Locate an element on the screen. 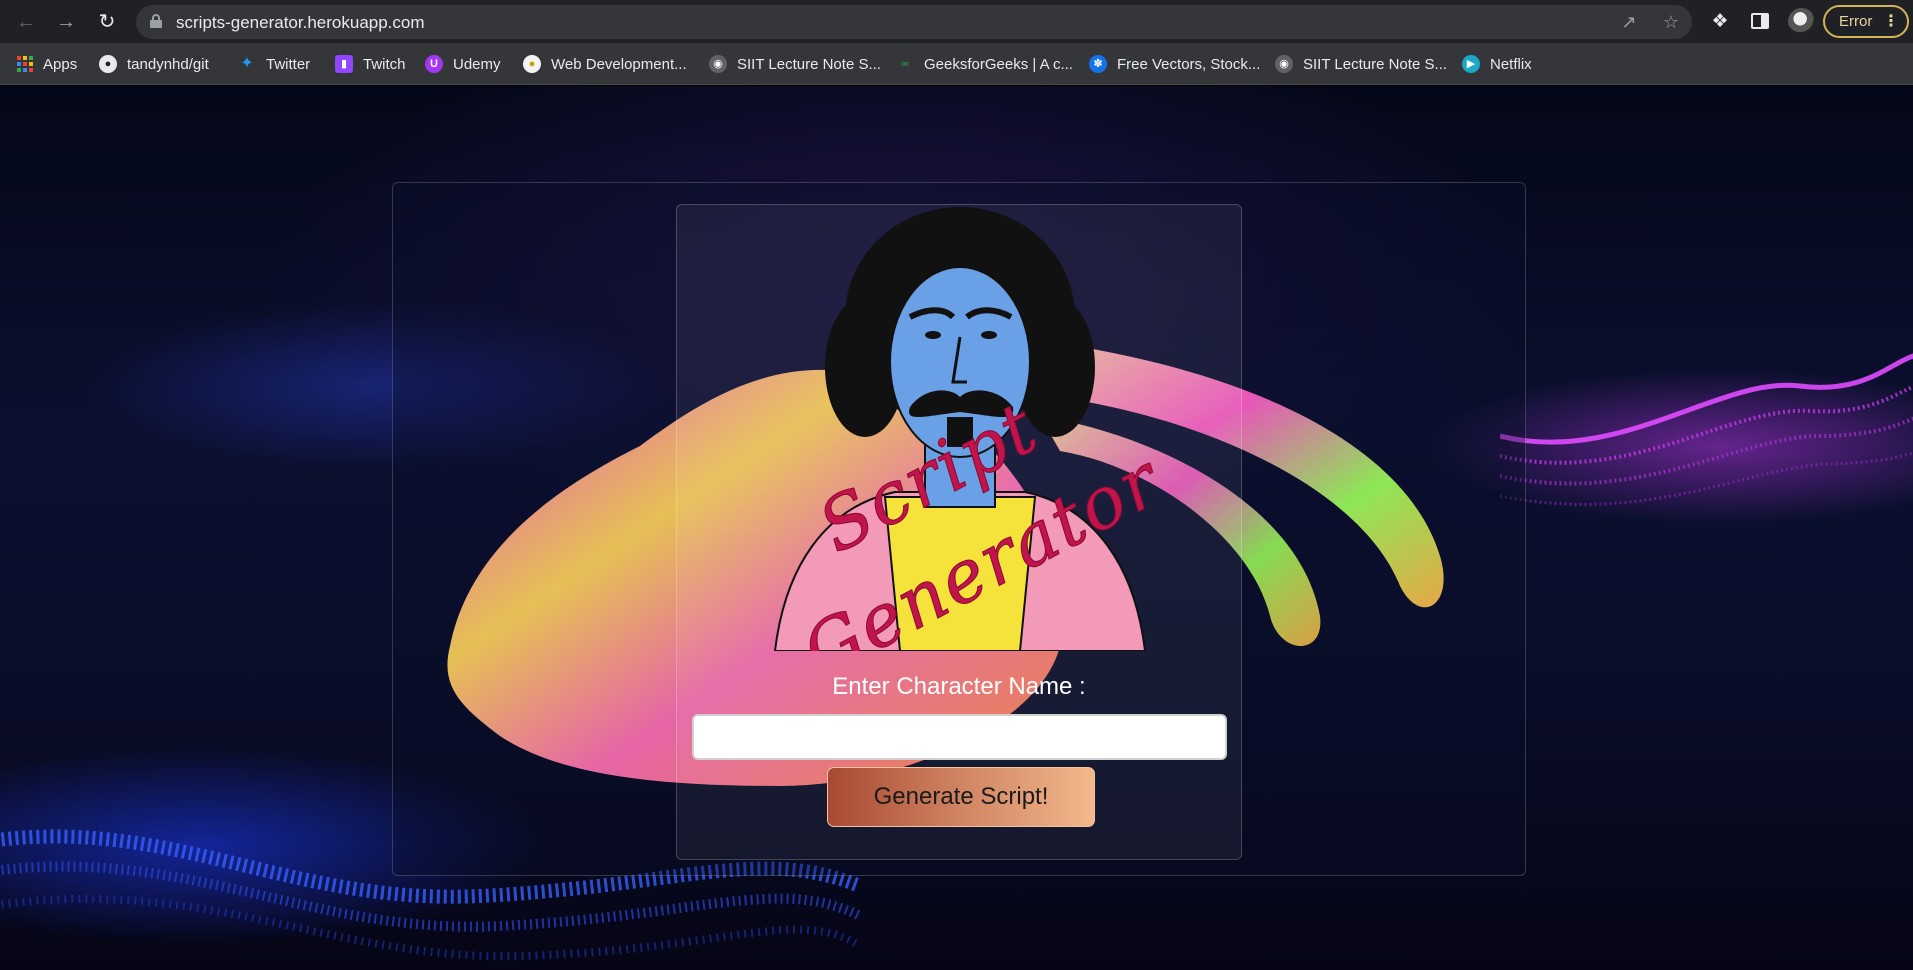 The width and height of the screenshot is (1913, 970). bookmark-twitch: ▮ Twitch is located at coordinates (370, 64).